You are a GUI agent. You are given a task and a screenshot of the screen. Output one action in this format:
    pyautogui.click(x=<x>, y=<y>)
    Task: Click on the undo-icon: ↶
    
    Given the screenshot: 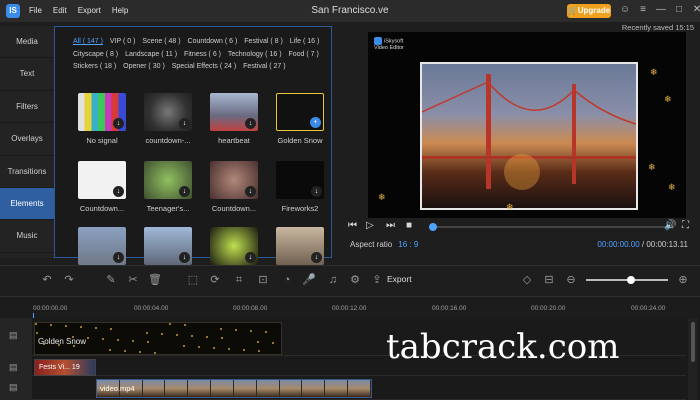 What is the action you would take?
    pyautogui.click(x=47, y=280)
    